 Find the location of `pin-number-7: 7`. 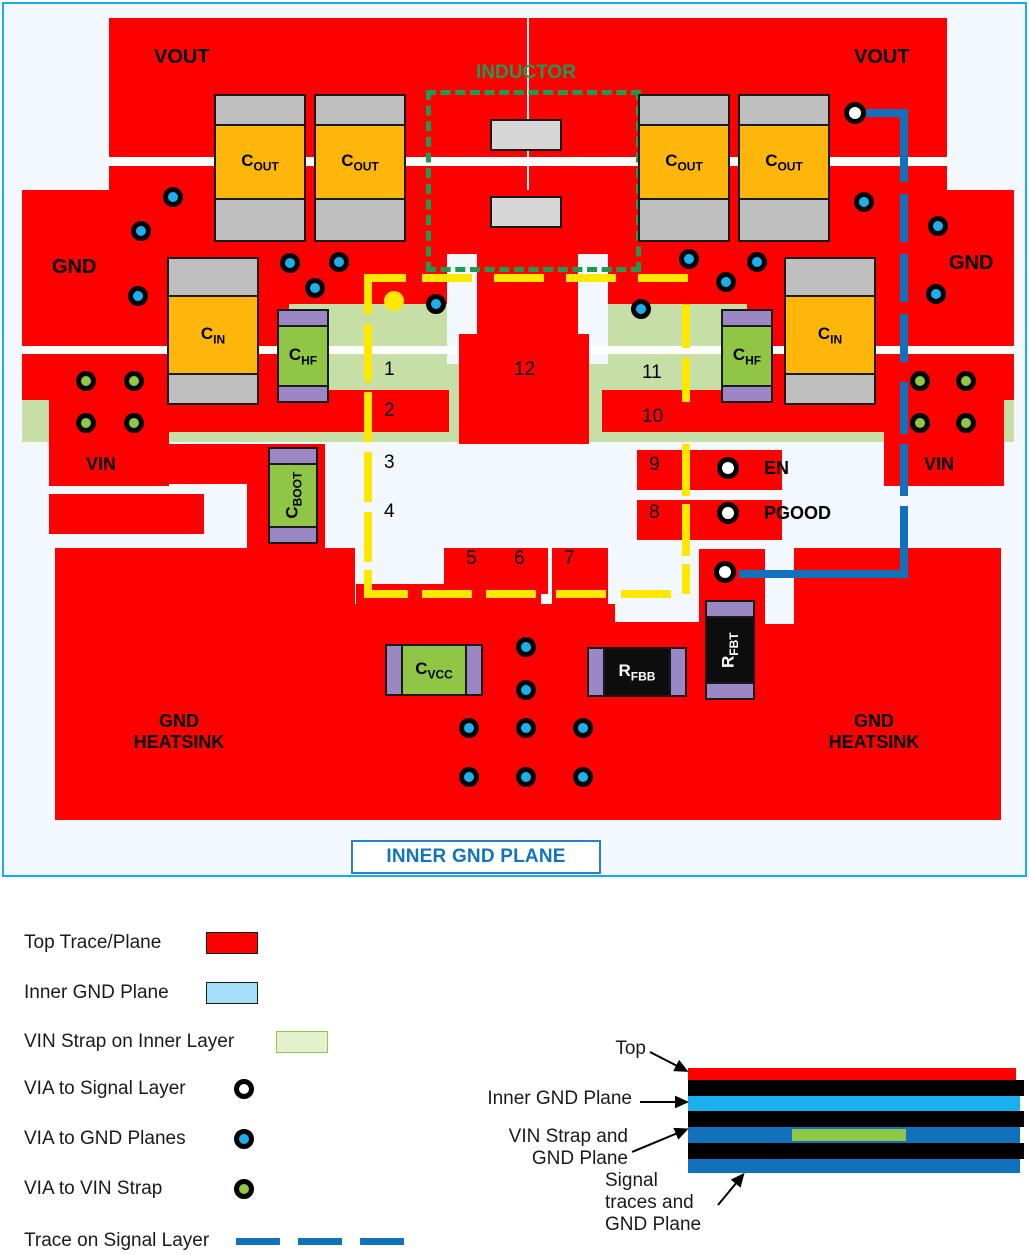

pin-number-7: 7 is located at coordinates (569, 558).